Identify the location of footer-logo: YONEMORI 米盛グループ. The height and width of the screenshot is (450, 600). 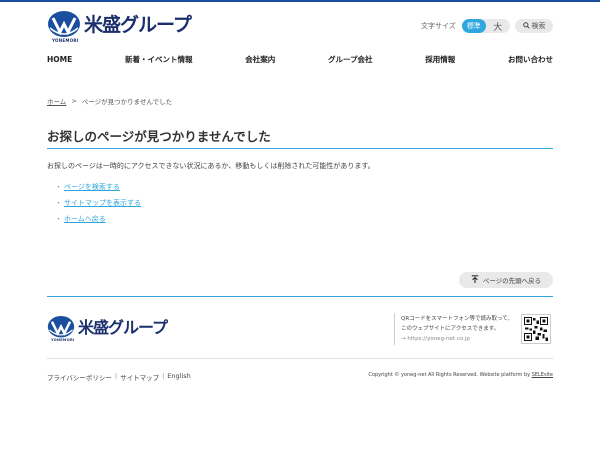
(107, 328).